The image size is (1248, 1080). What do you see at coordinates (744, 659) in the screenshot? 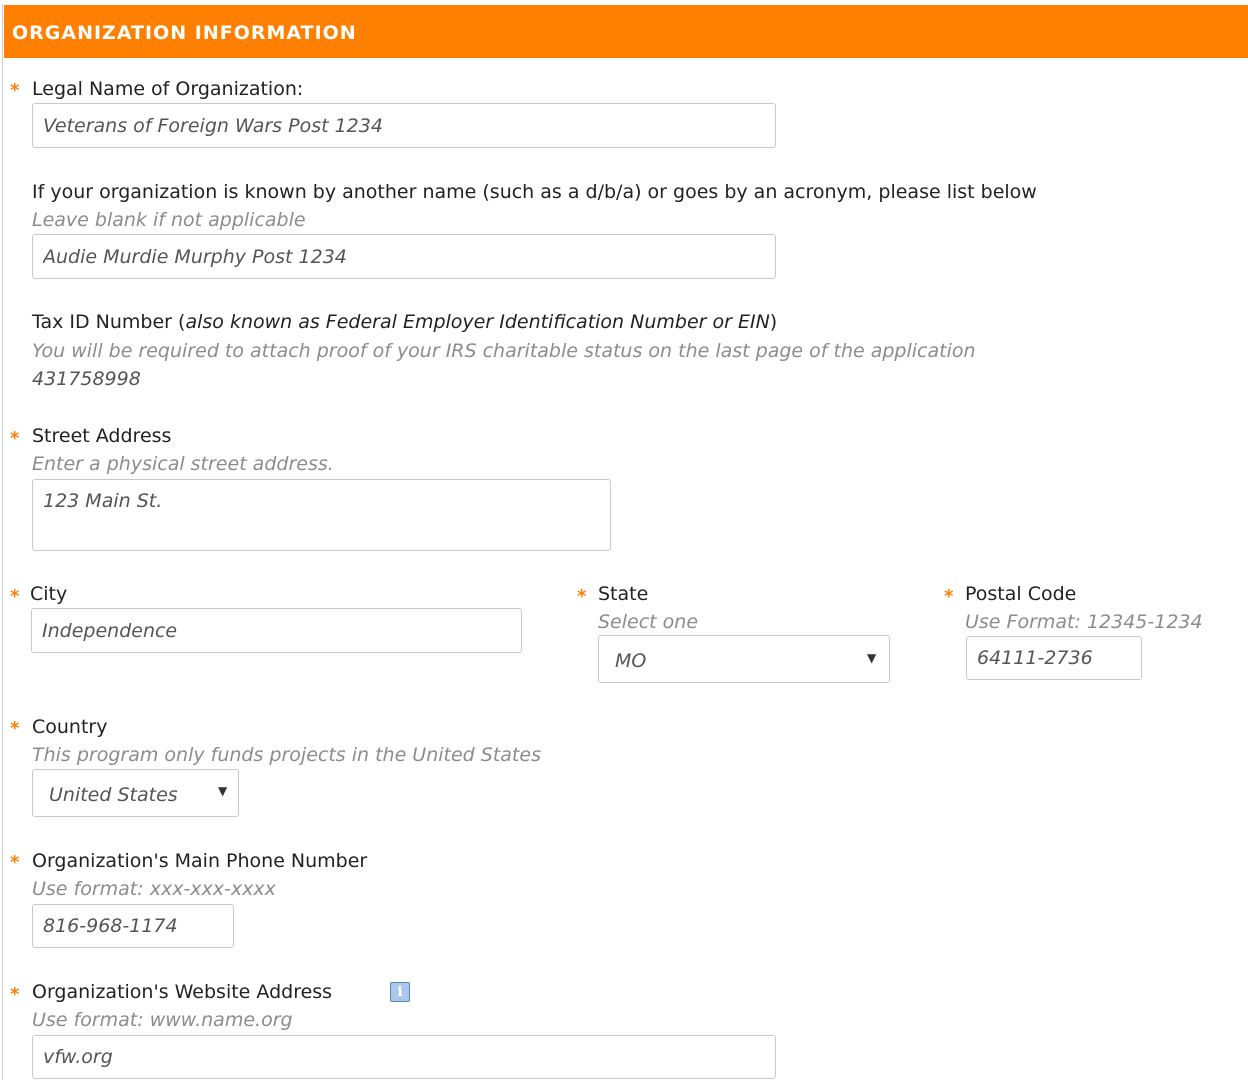
I see `state-select: MO ▼` at bounding box center [744, 659].